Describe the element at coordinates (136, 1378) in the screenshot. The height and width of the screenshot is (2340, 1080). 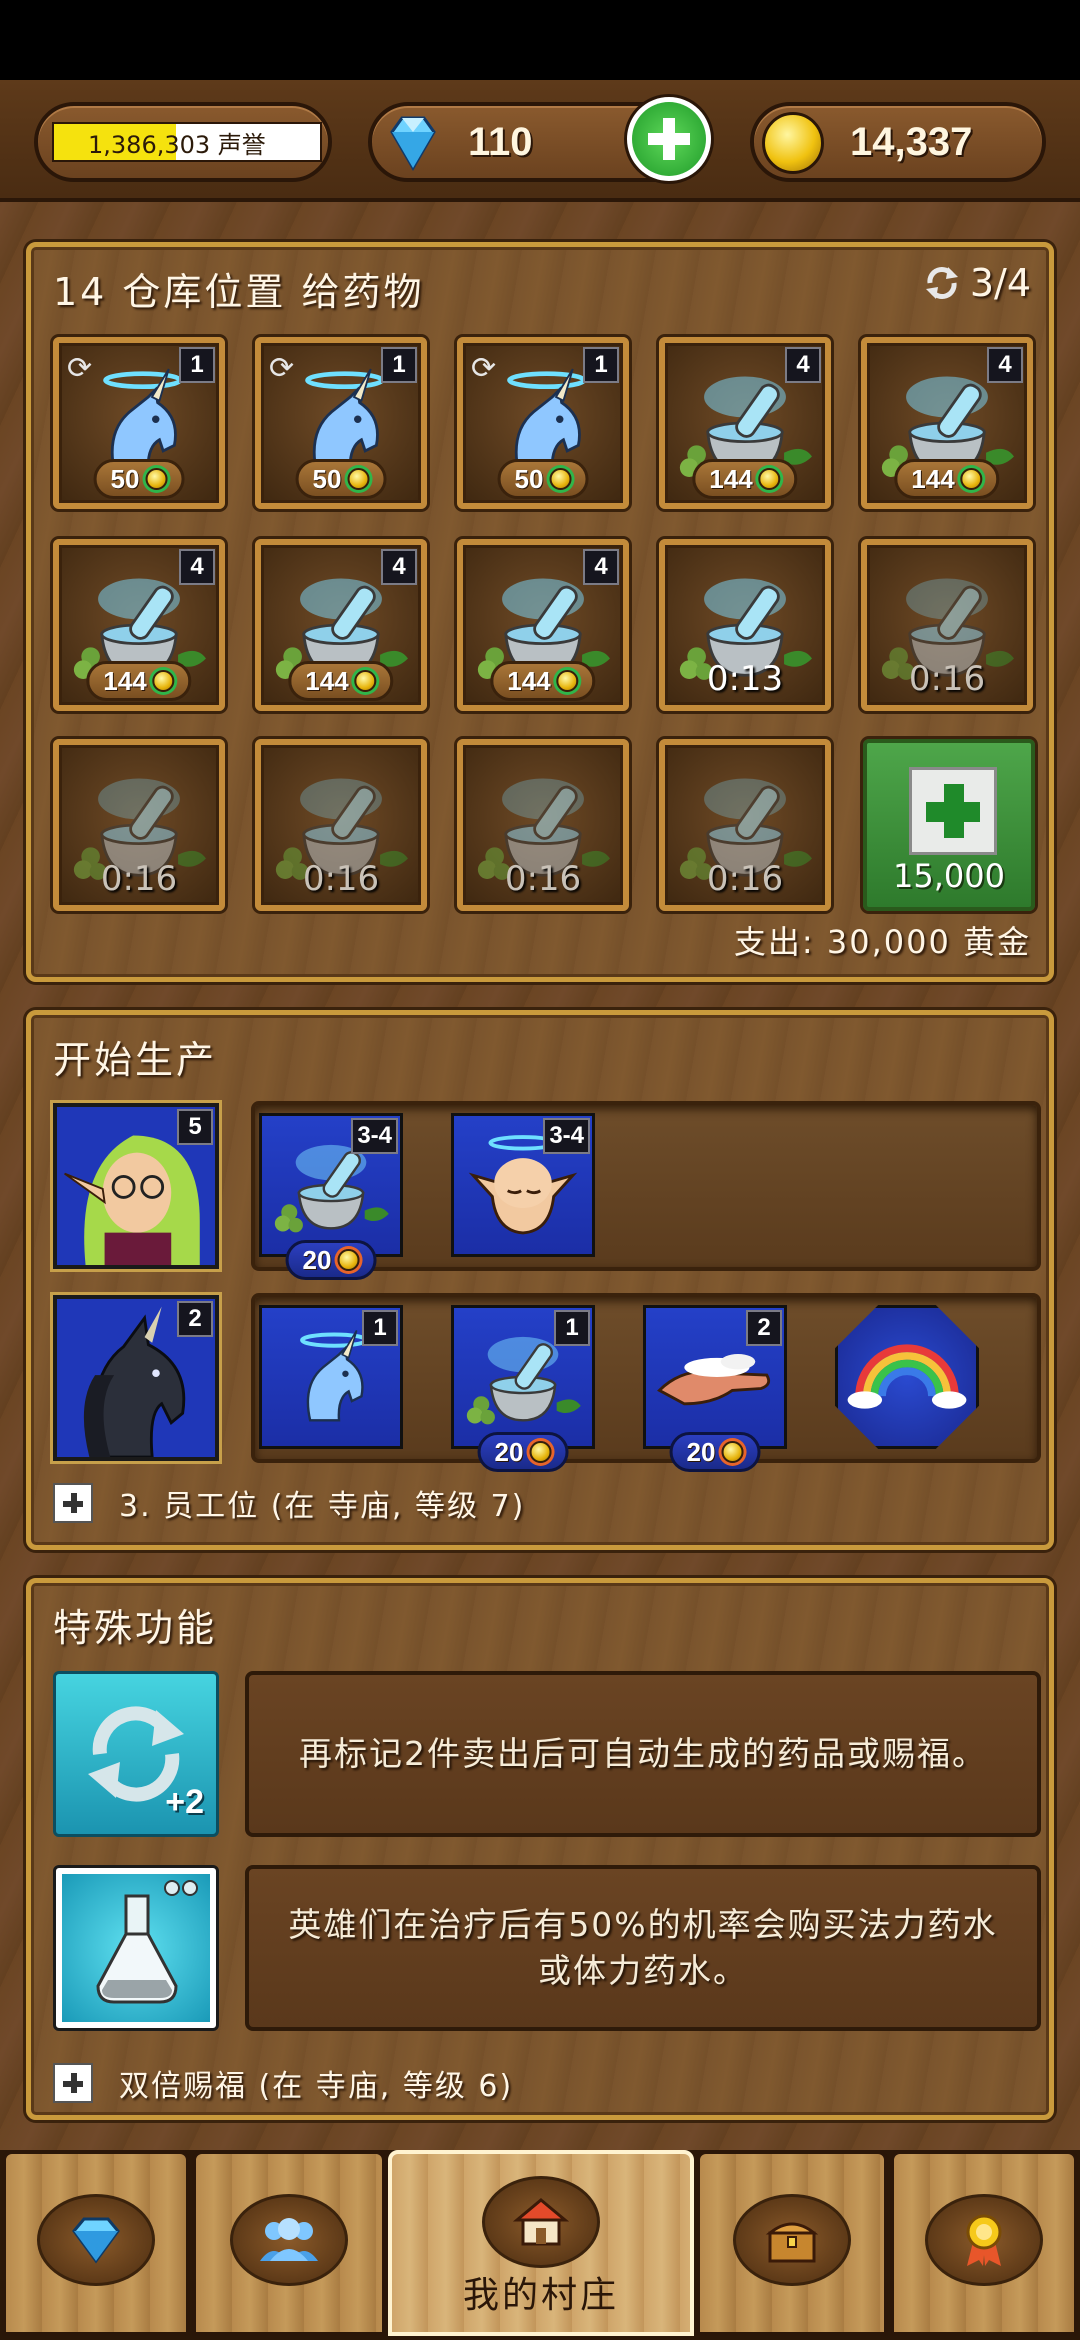
I see `unicorn-worker-portrait: 2` at that location.